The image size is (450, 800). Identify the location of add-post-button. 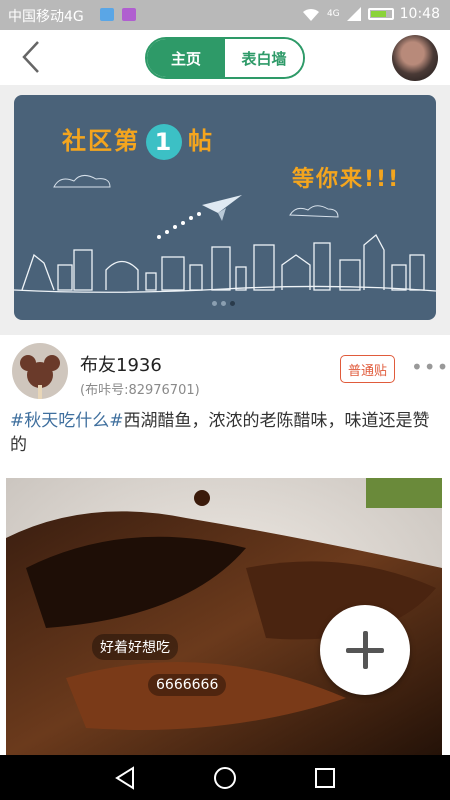
(365, 650).